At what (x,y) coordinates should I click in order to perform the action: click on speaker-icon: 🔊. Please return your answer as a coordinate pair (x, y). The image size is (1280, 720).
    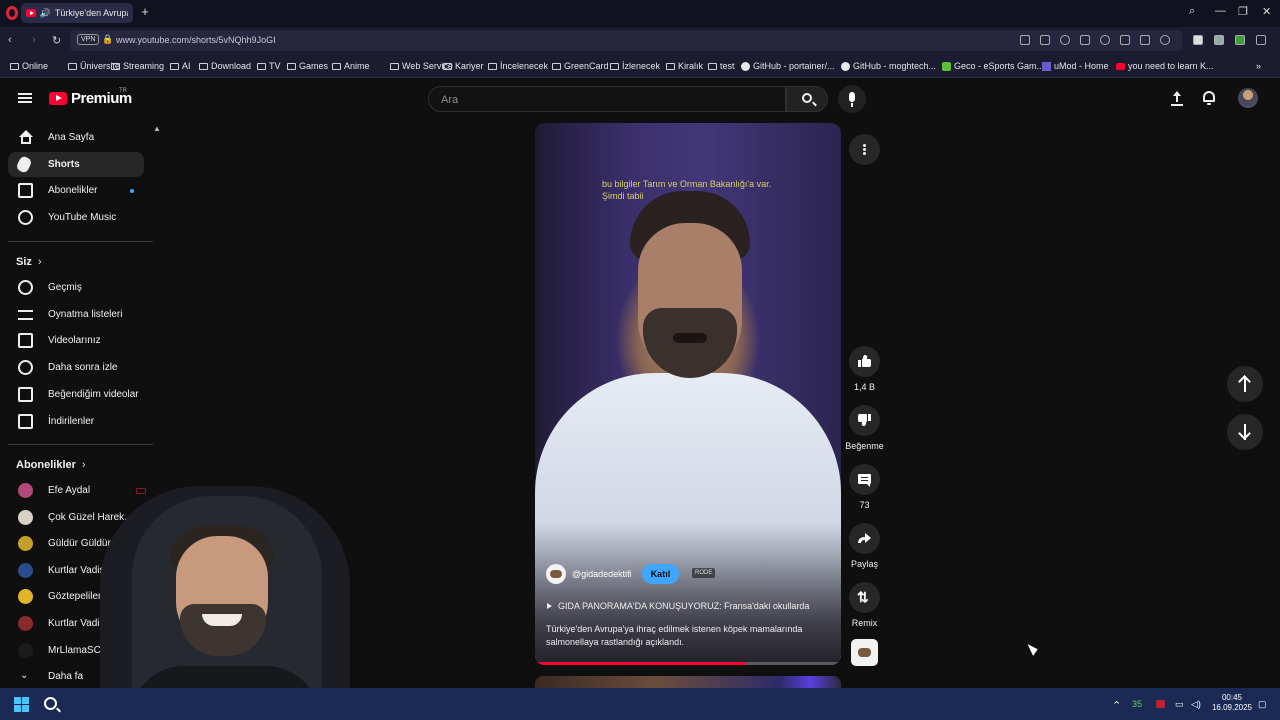
    Looking at the image, I should click on (45, 13).